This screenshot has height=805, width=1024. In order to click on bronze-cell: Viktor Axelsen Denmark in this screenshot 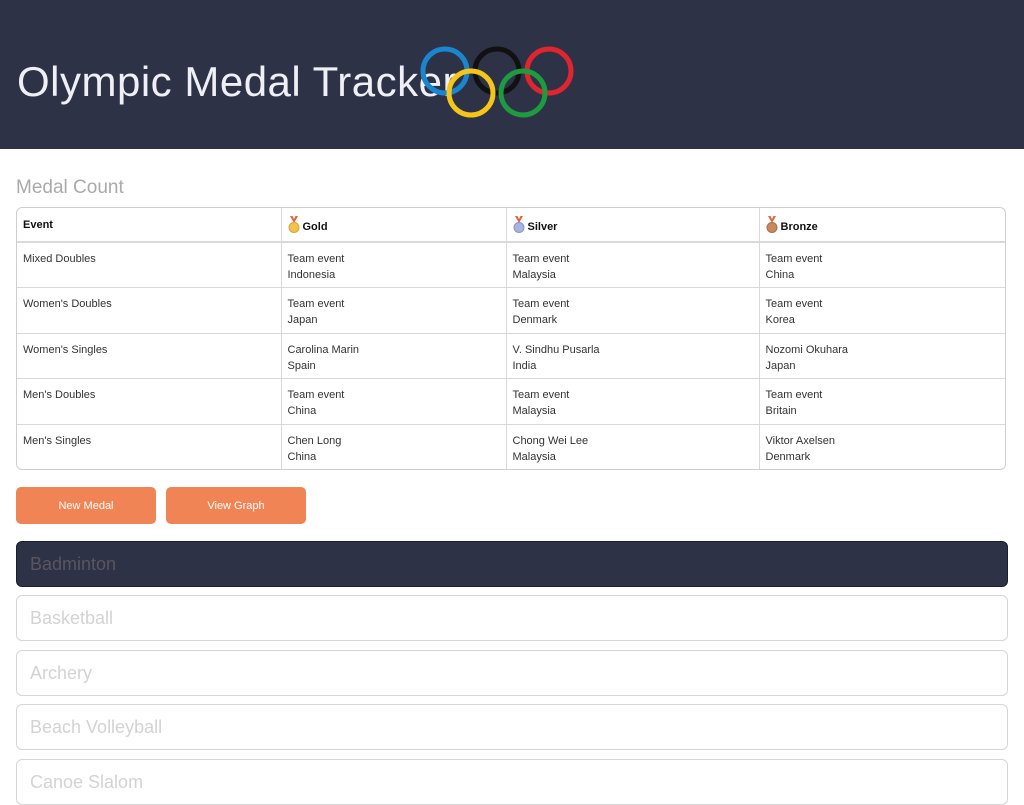, I will do `click(882, 446)`.